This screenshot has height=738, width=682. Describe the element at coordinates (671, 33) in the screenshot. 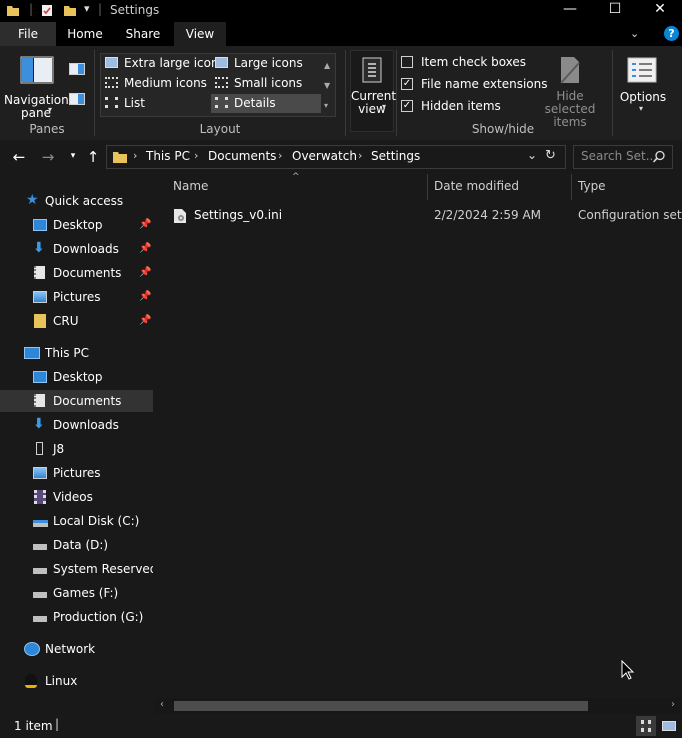

I see `help-icon: ?` at that location.